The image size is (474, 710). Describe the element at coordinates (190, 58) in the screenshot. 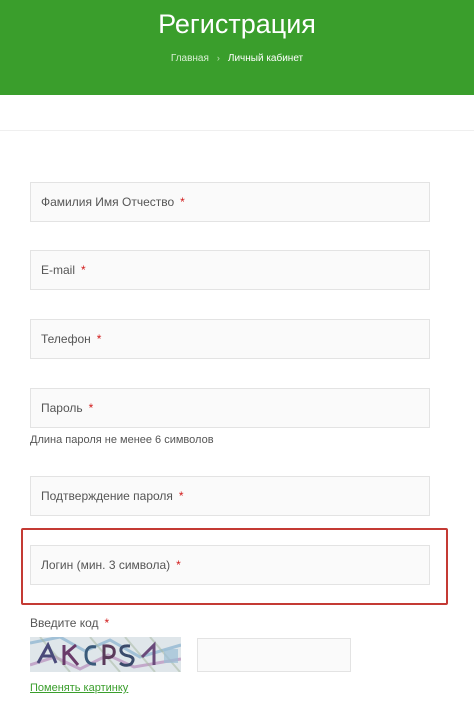

I see `breadcrumb-home-link: Главная` at that location.